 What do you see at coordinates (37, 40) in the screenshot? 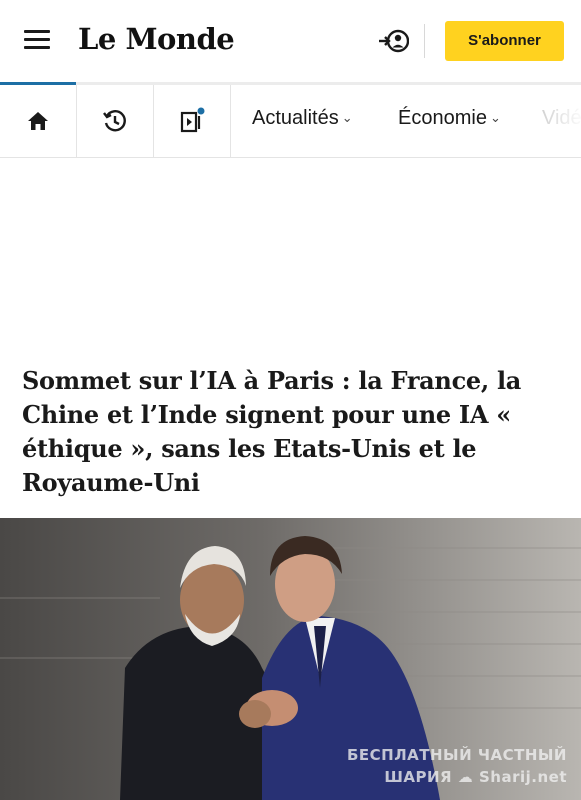
I see `hamburger-menu-icon` at bounding box center [37, 40].